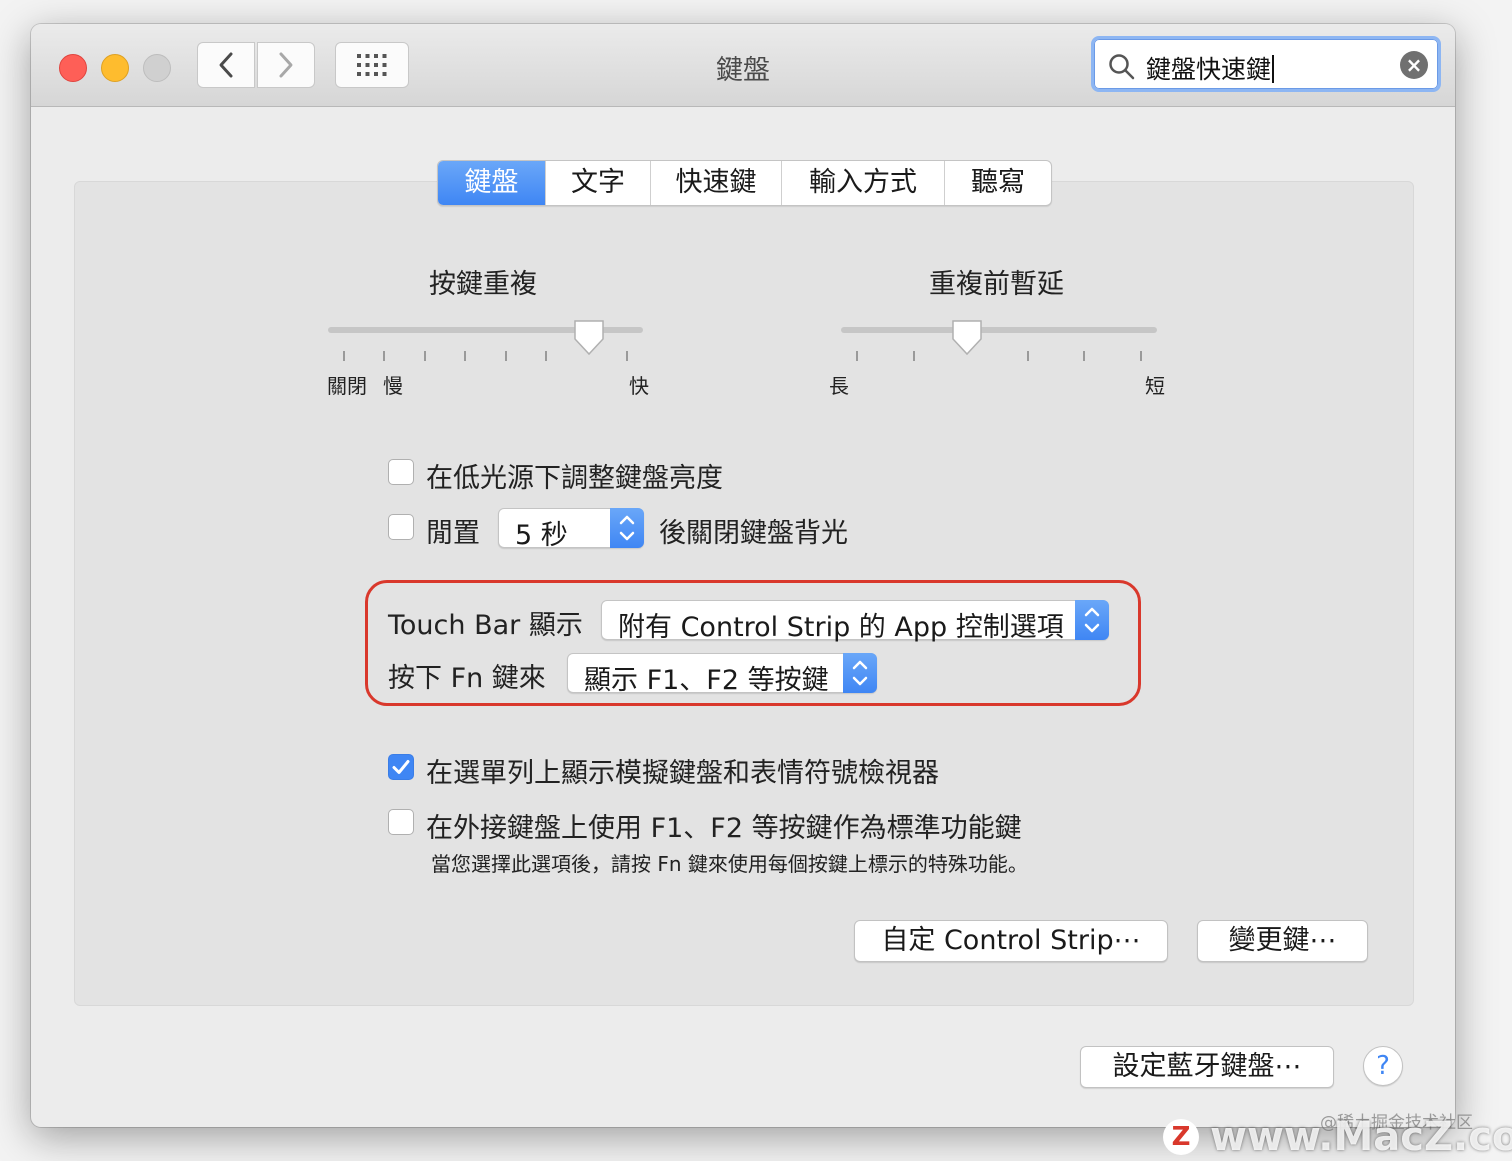 The image size is (1512, 1161). What do you see at coordinates (401, 472) in the screenshot?
I see `adjust-brightness-checkbox` at bounding box center [401, 472].